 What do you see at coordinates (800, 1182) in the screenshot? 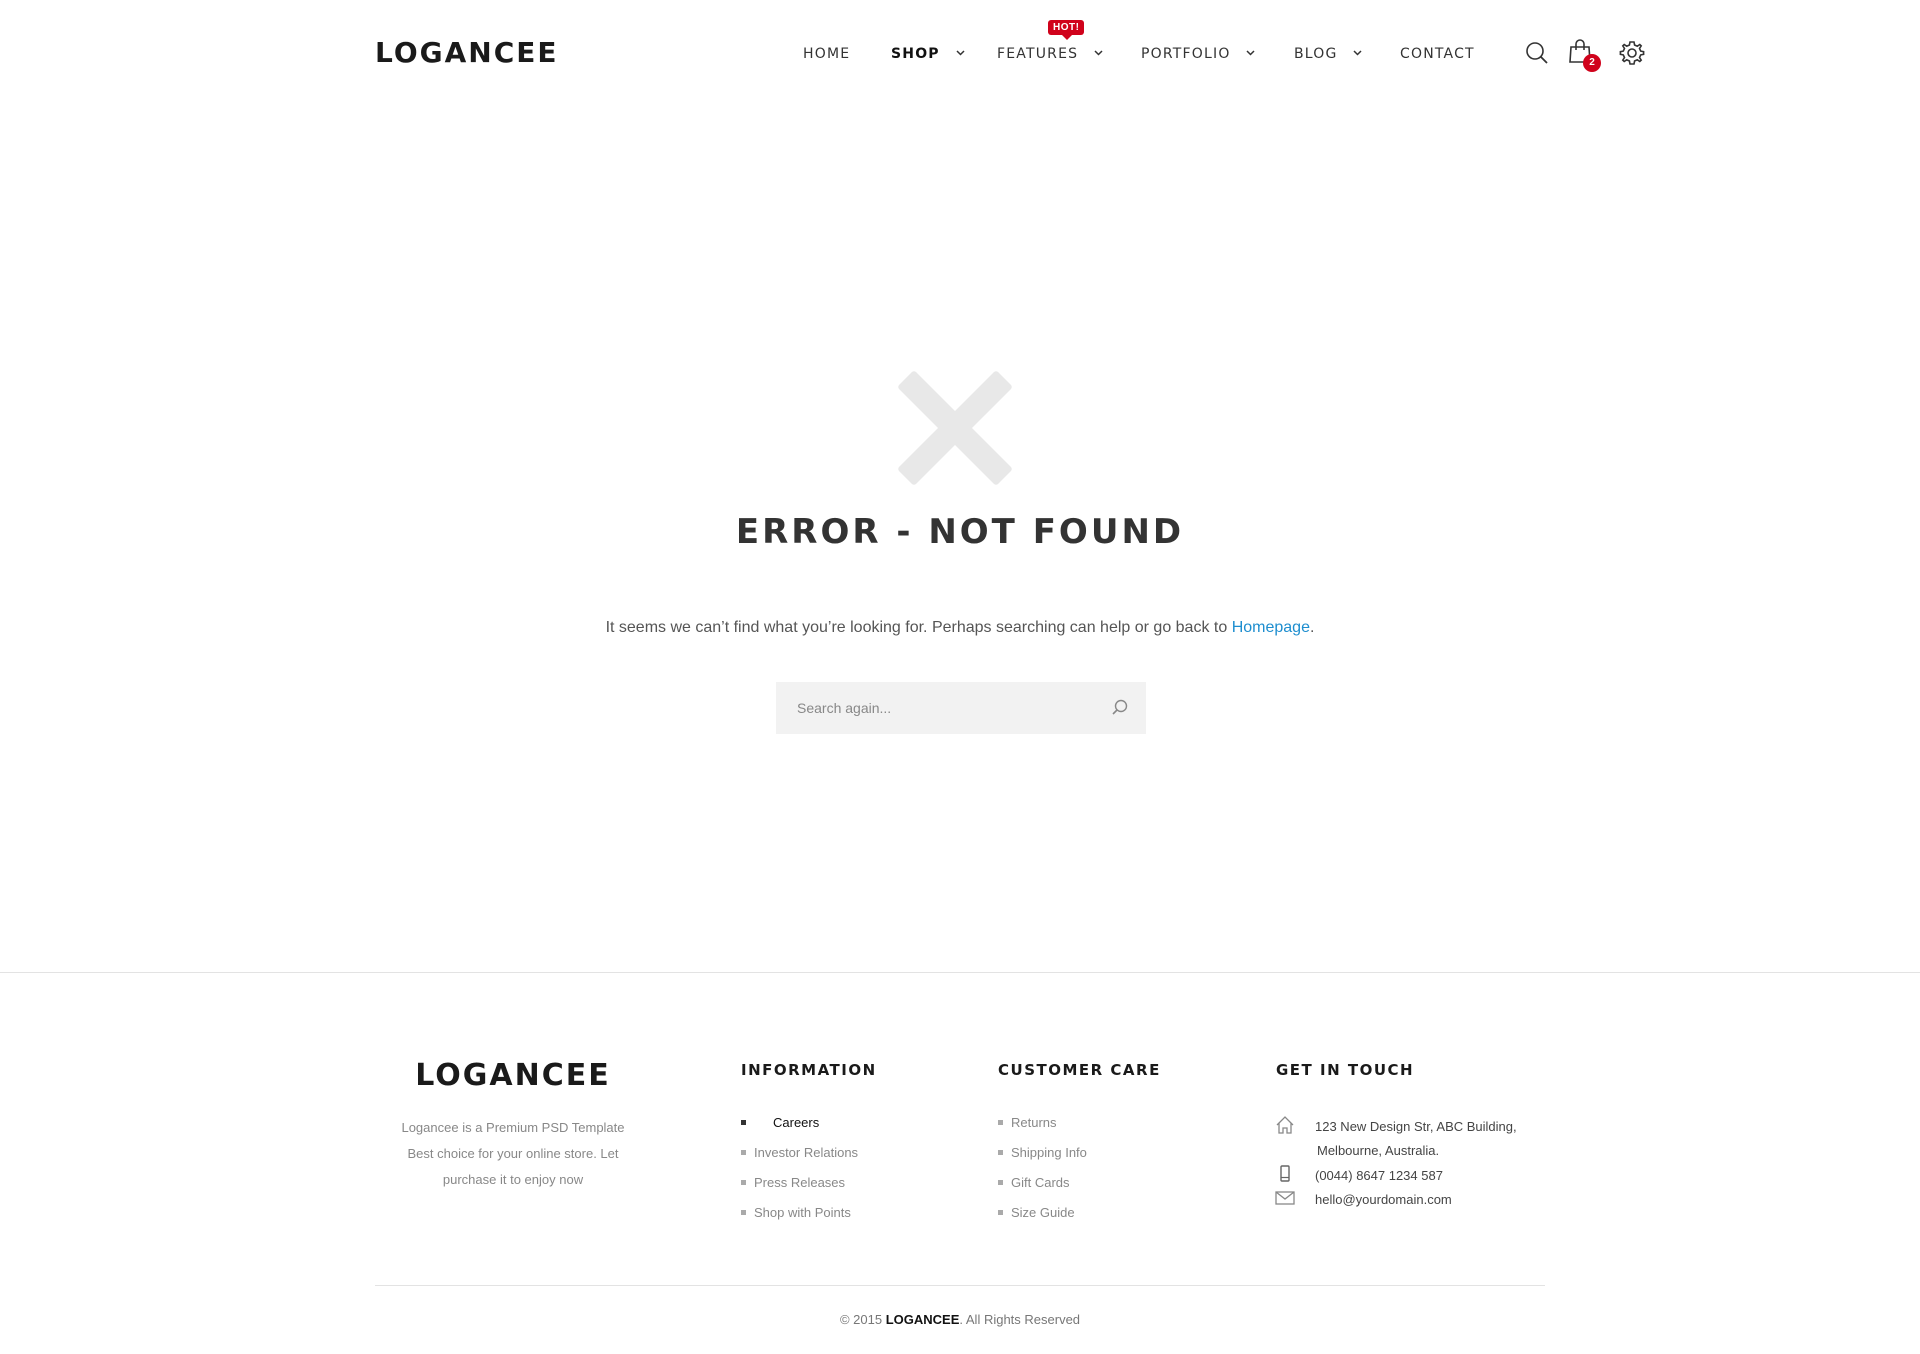
I see `footer-link-label: Press Releases` at bounding box center [800, 1182].